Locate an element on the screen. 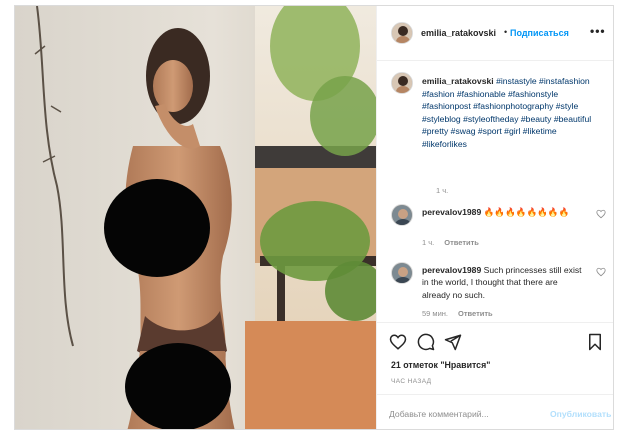  author-avatar is located at coordinates (402, 33).